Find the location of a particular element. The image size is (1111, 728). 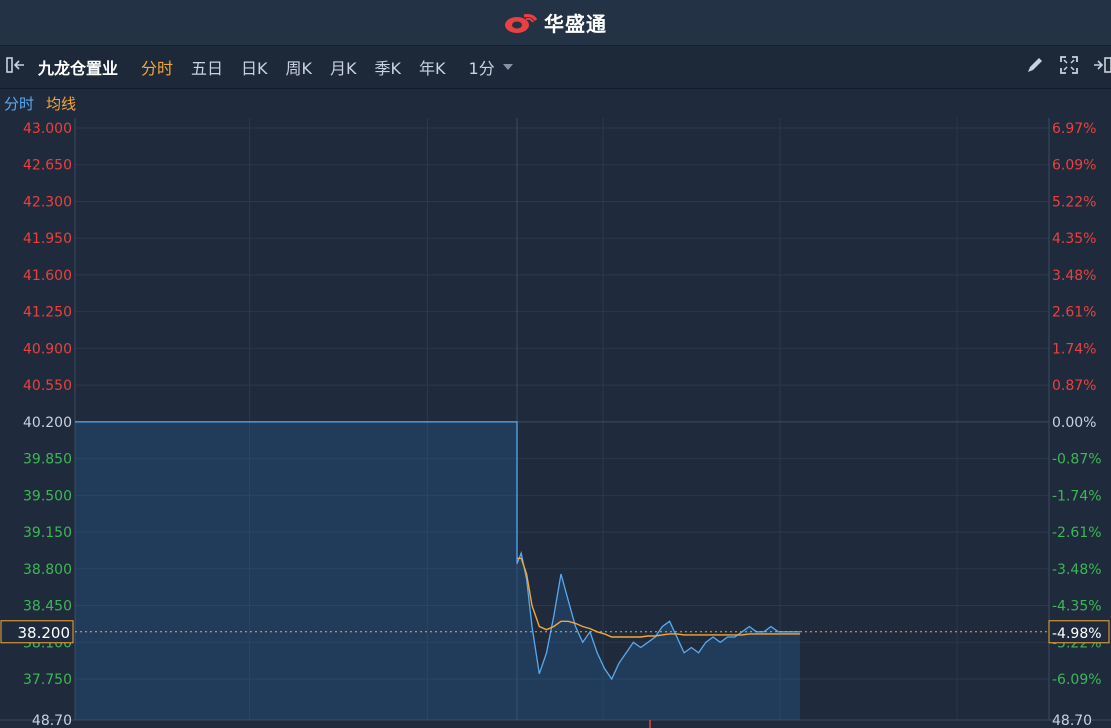

brand-name: 华盛通 is located at coordinates (575, 24).